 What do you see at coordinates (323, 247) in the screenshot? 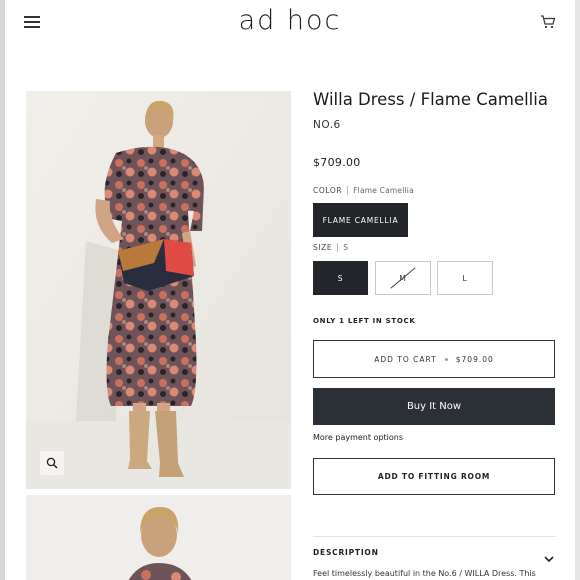
I see `size-label: SIZE` at bounding box center [323, 247].